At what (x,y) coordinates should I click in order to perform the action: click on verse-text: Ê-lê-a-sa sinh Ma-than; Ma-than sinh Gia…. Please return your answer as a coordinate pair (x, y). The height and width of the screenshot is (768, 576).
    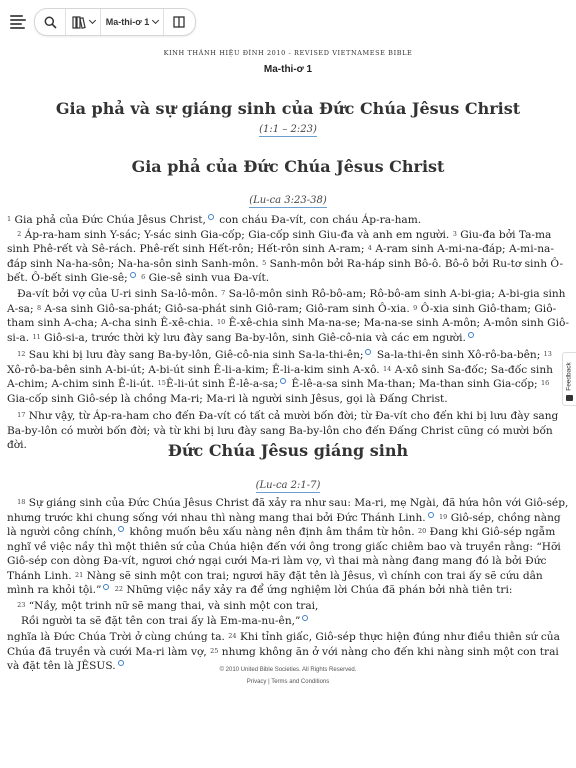
    Looking at the image, I should click on (414, 384).